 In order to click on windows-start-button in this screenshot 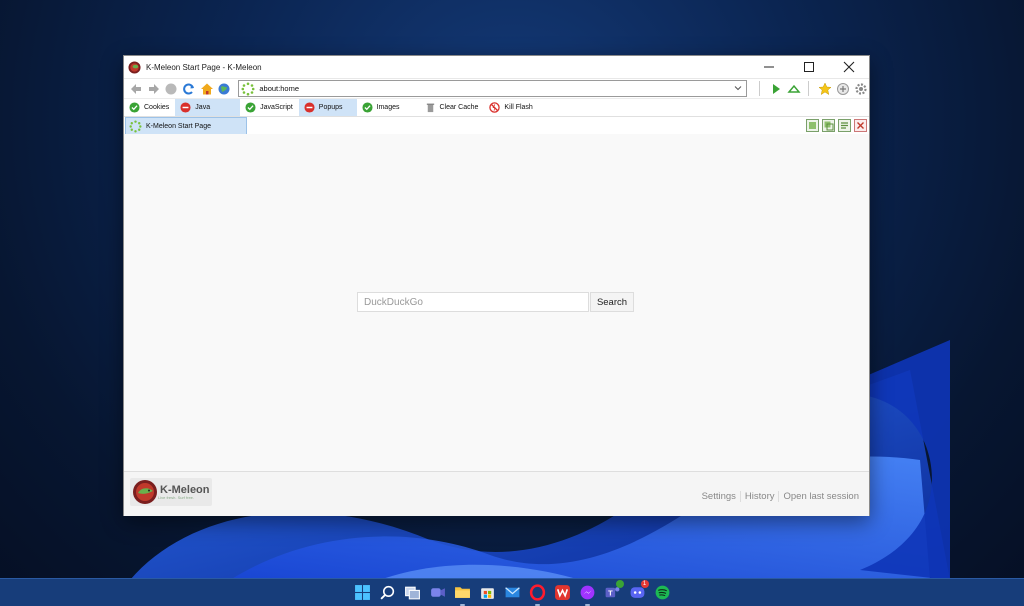, I will do `click(362, 592)`.